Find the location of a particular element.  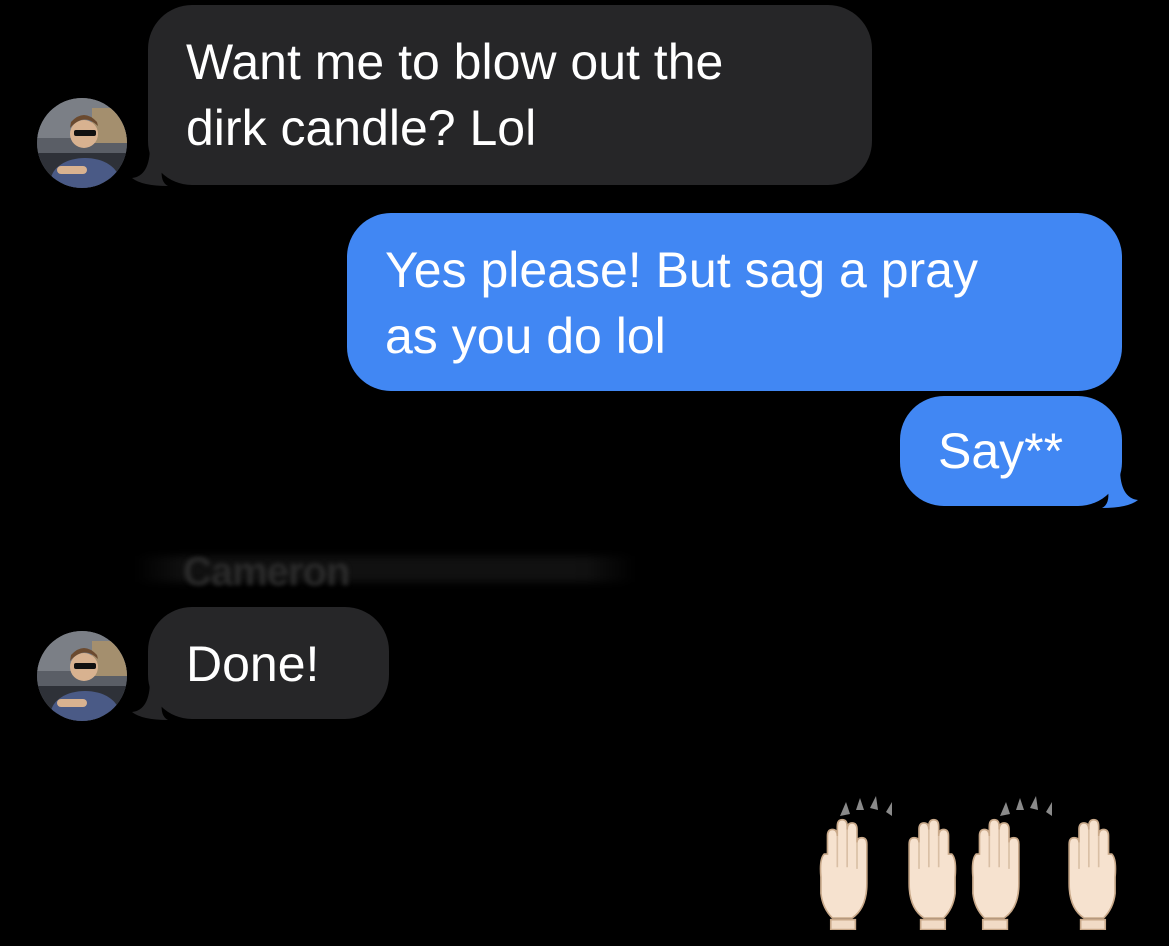

raising-hands-icon is located at coordinates (968, 863).